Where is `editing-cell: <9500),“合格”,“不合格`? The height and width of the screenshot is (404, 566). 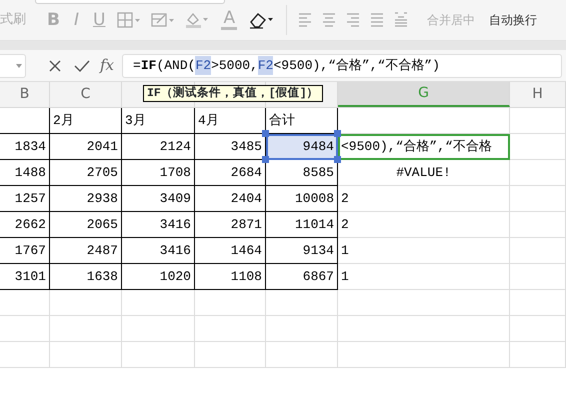 editing-cell: <9500),“合格”,“不合格 is located at coordinates (424, 147).